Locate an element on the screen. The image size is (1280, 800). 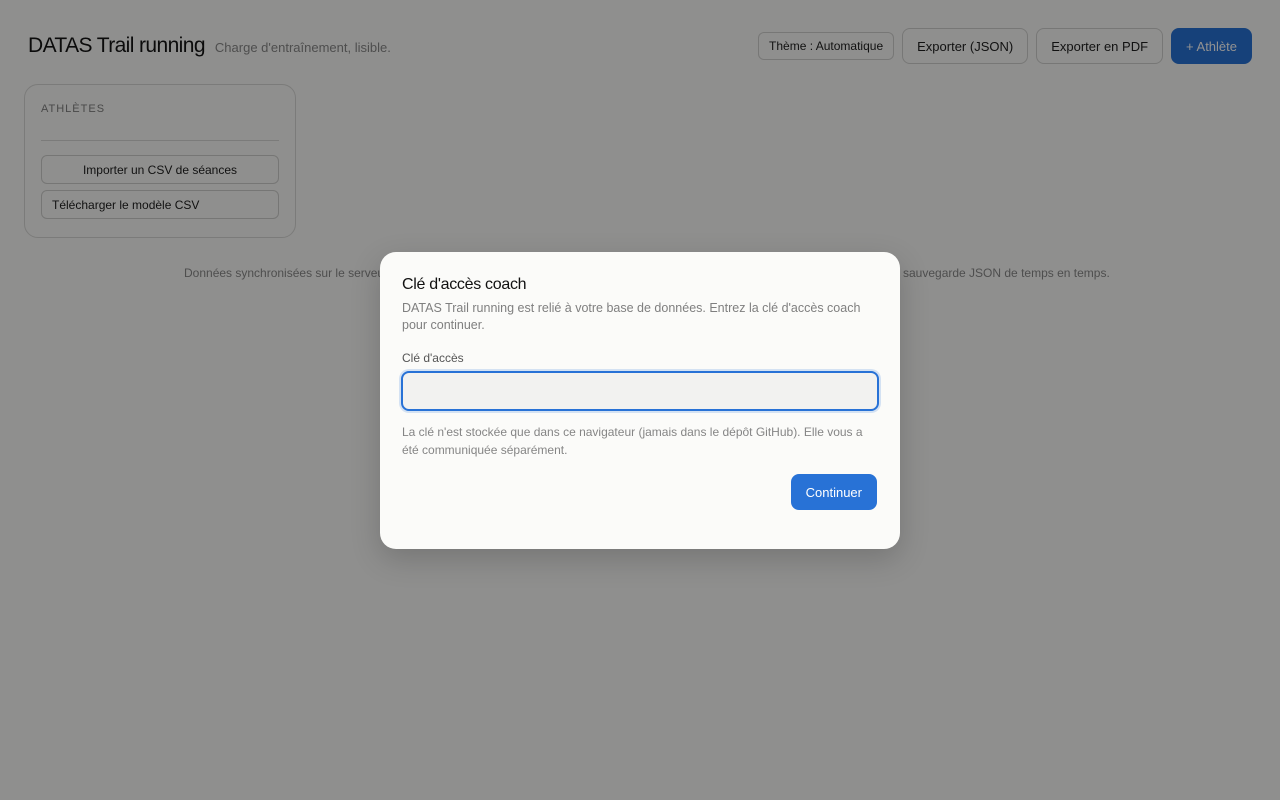
dialog-title: Clé d'accès coach is located at coordinates (464, 284).